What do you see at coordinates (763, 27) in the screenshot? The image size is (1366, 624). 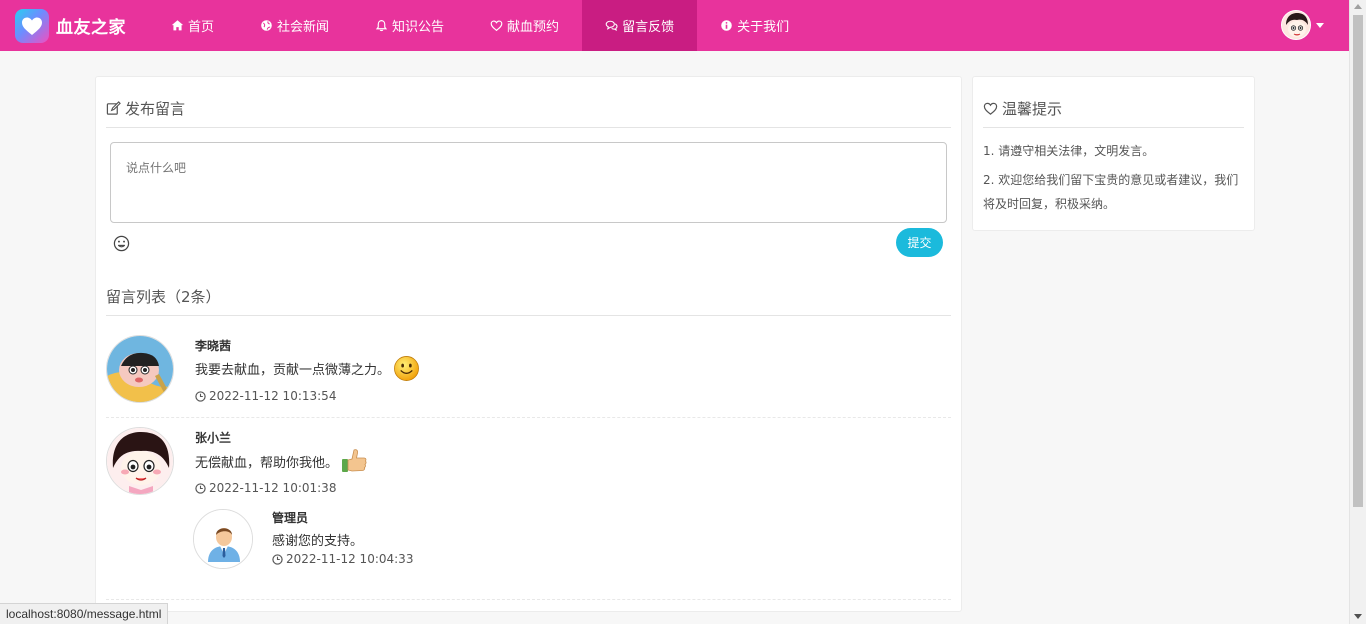 I see `nav-label: 关于我们` at bounding box center [763, 27].